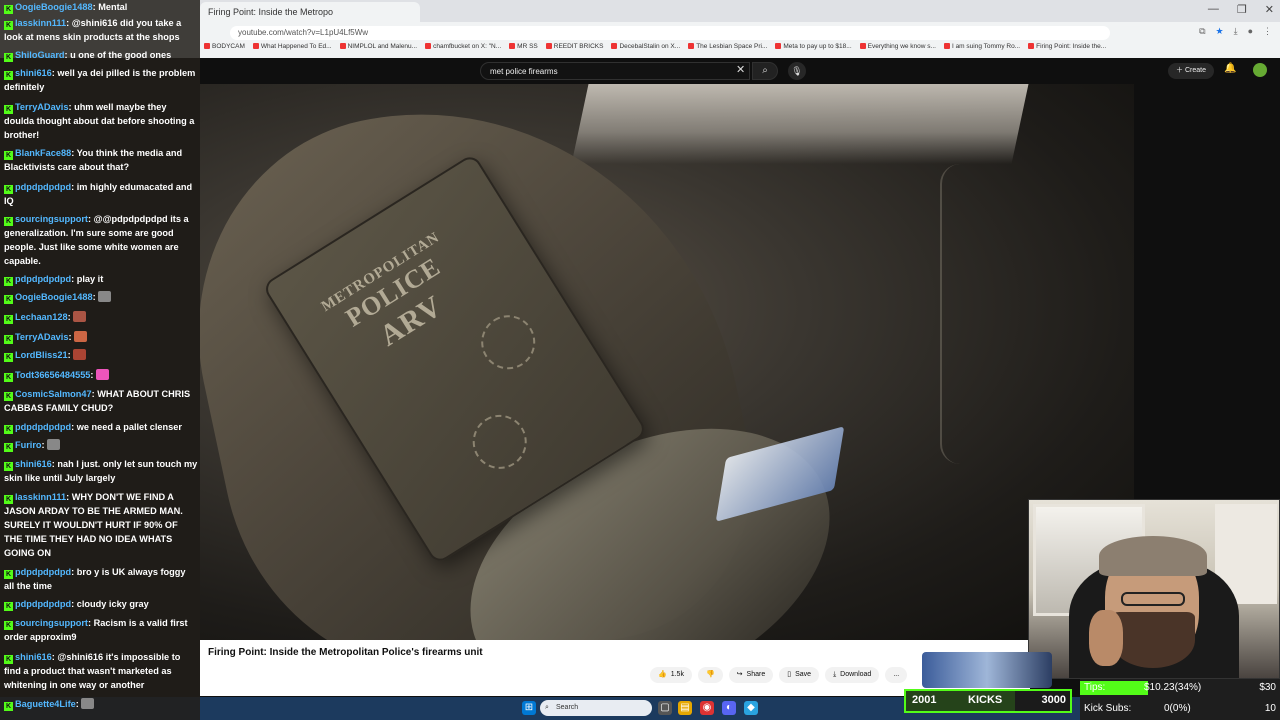 Image resolution: width=1280 pixels, height=720 pixels. Describe the element at coordinates (101, 704) in the screenshot. I see `chat-message: K Baguette4Life:` at that location.